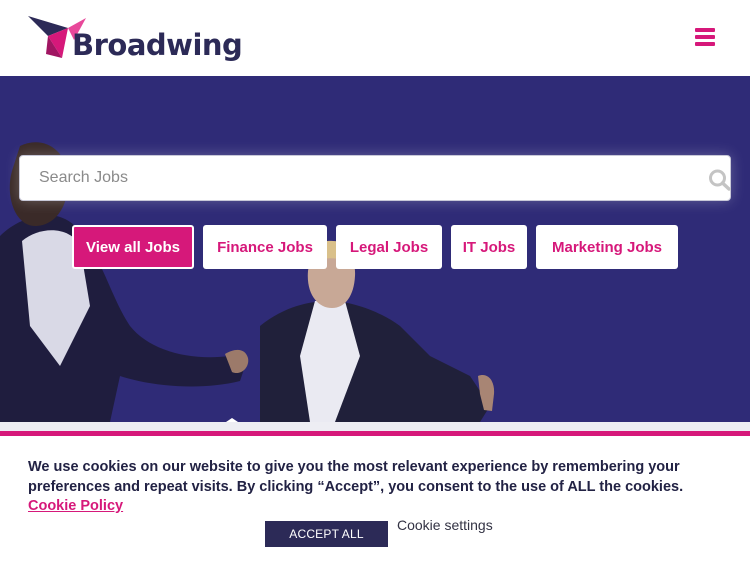  Describe the element at coordinates (375, 426) in the screenshot. I see `cookie-banner-edge` at that location.